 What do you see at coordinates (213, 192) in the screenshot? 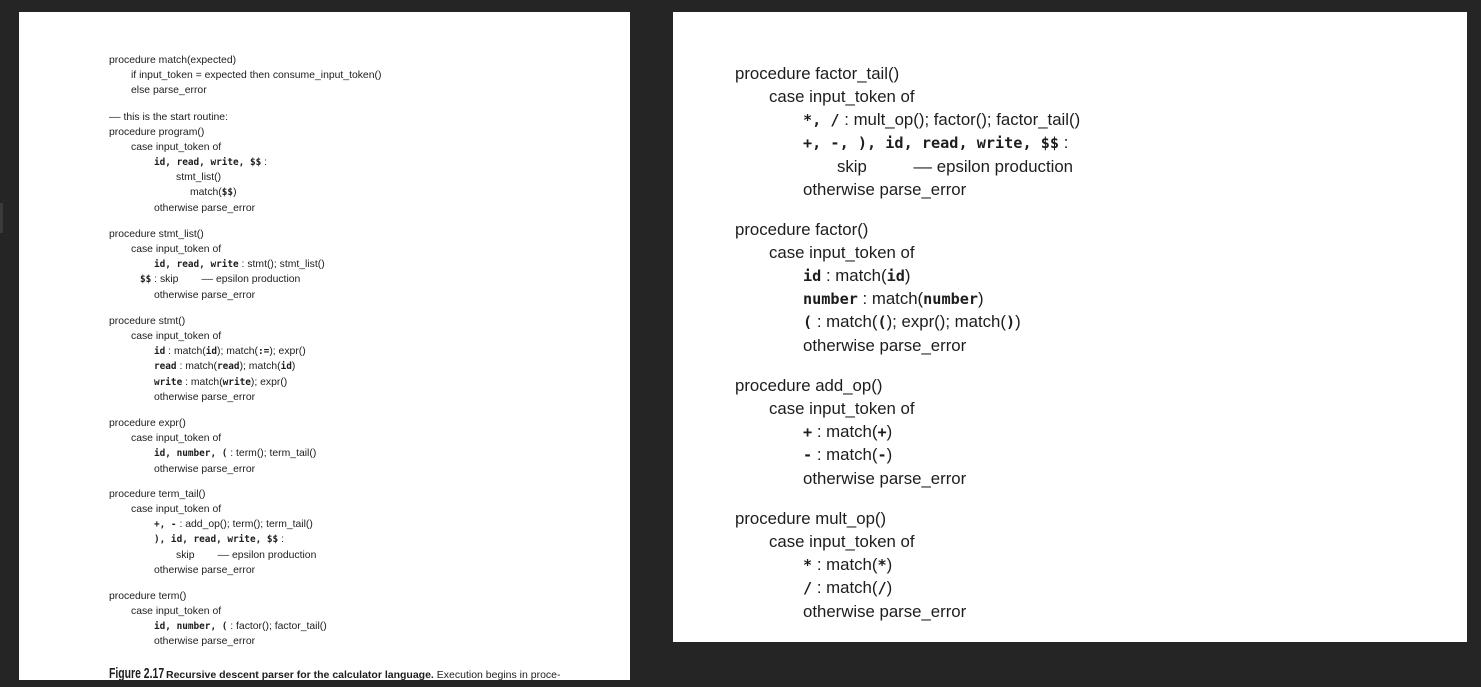
I see `left-code-line: match($$)` at bounding box center [213, 192].